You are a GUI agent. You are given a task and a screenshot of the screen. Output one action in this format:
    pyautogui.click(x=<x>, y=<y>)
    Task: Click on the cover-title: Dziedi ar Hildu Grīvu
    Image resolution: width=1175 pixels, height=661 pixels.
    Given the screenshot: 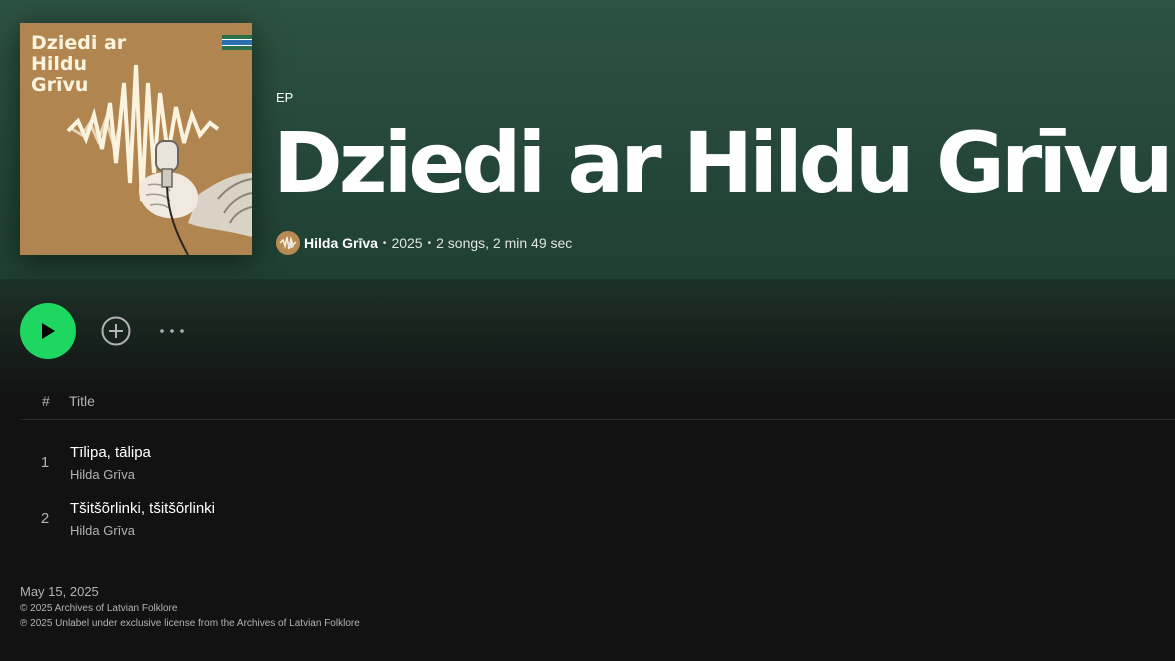 What is the action you would take?
    pyautogui.click(x=79, y=64)
    